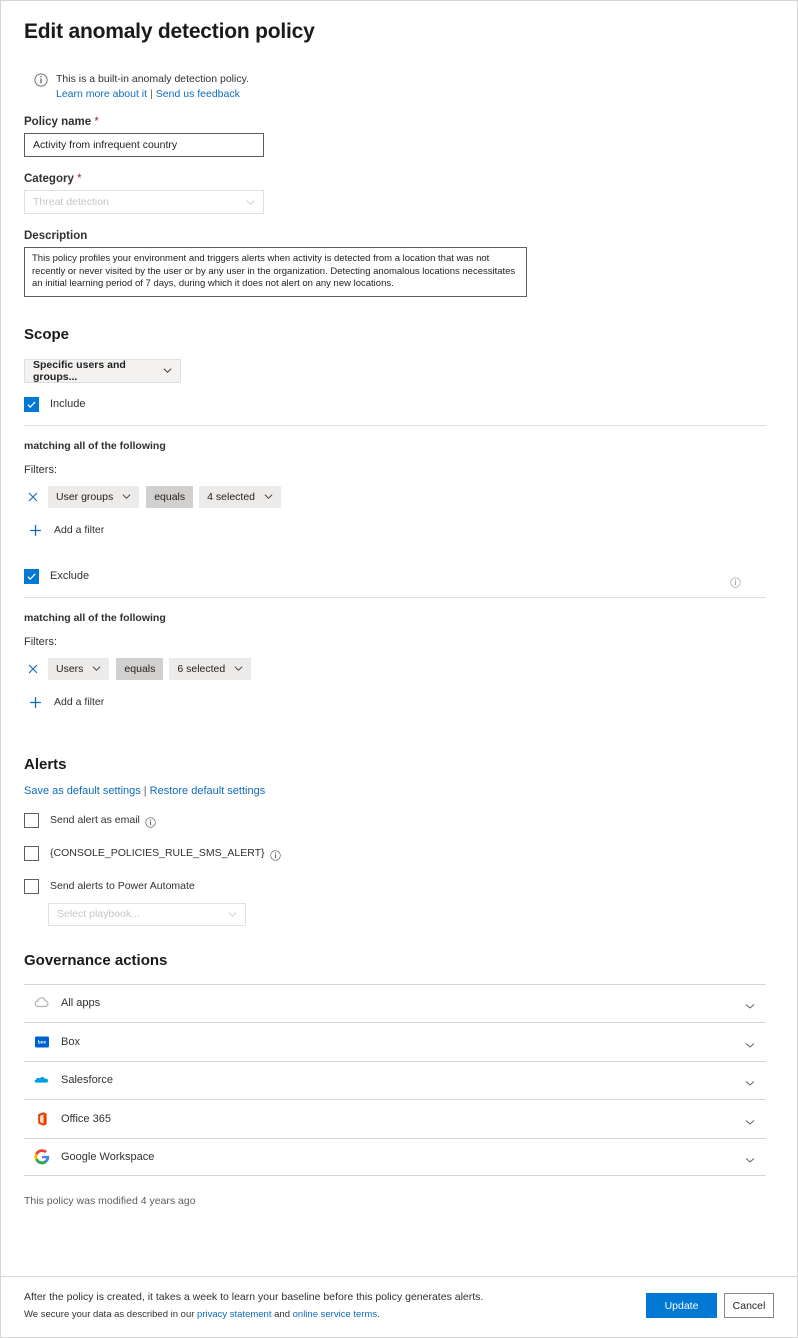 Image resolution: width=798 pixels, height=1338 pixels. What do you see at coordinates (234, 1314) in the screenshot?
I see `privacy-statement-link: privacy statement` at bounding box center [234, 1314].